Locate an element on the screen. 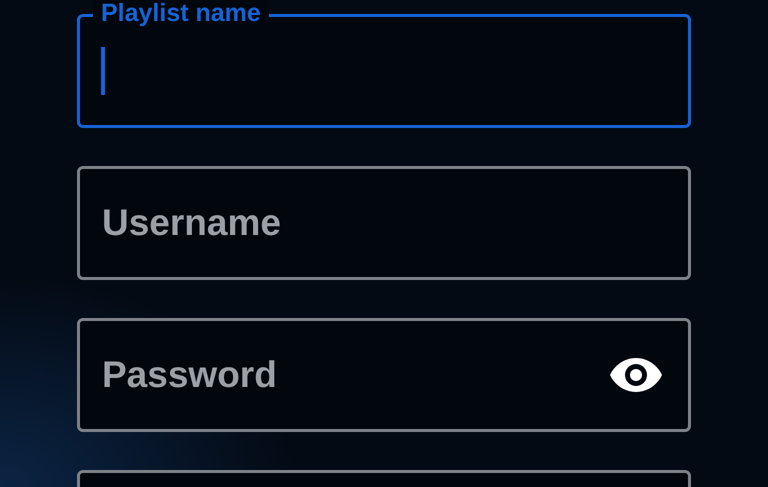 This screenshot has height=487, width=768. text-cursor is located at coordinates (103, 71).